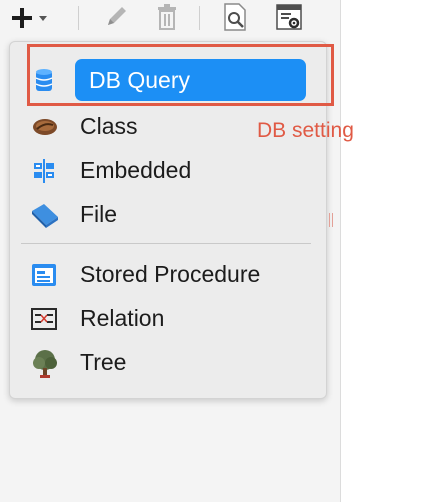 Image resolution: width=429 pixels, height=502 pixels. I want to click on add-button, so click(37, 17).